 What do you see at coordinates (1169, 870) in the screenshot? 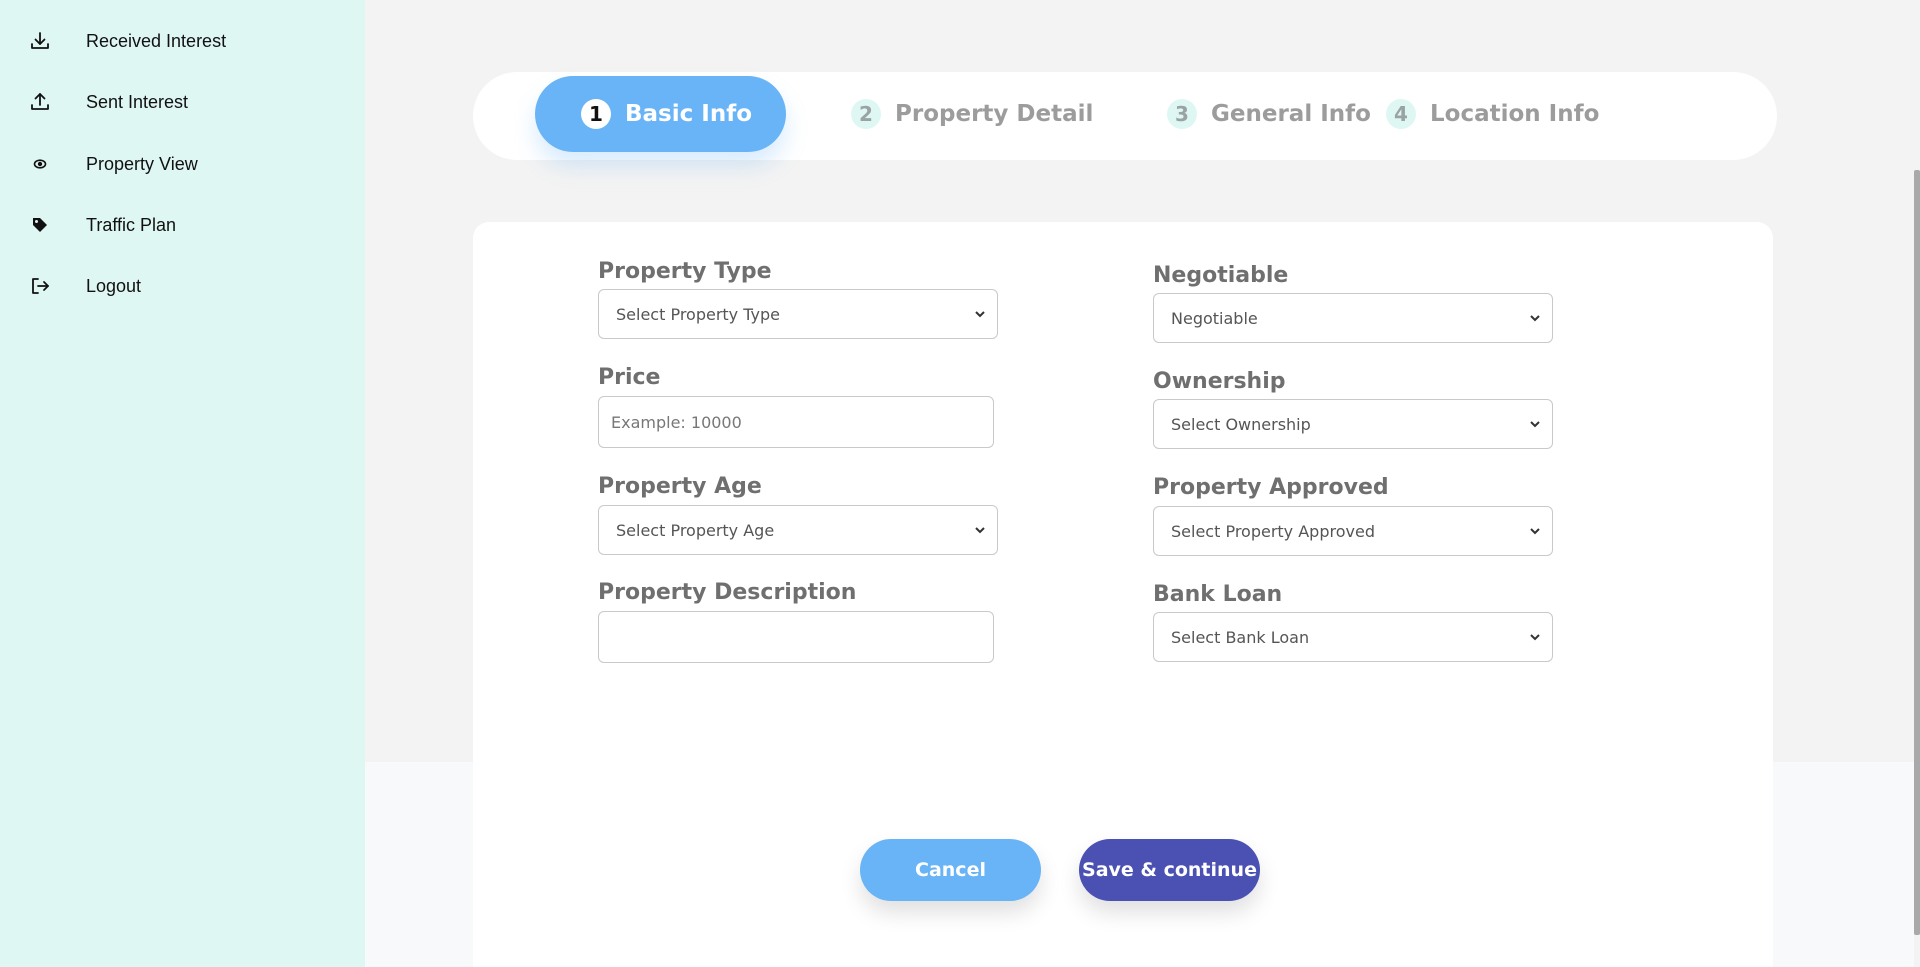
I see `save-continue-button: Save & continue` at bounding box center [1169, 870].